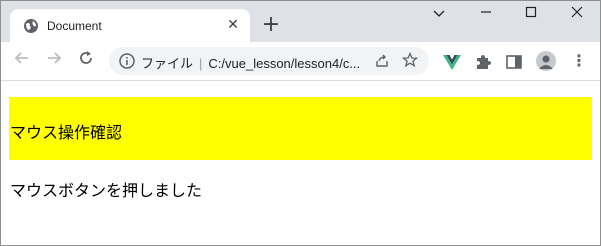 This screenshot has height=246, width=601. What do you see at coordinates (233, 25) in the screenshot?
I see `tab-close-icon: ✕` at bounding box center [233, 25].